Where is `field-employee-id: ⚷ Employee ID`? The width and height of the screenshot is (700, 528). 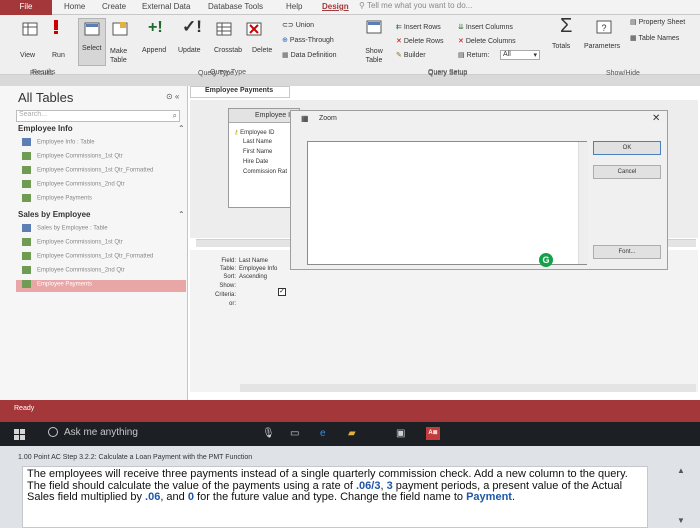 field-employee-id: ⚷ Employee ID is located at coordinates (254, 132).